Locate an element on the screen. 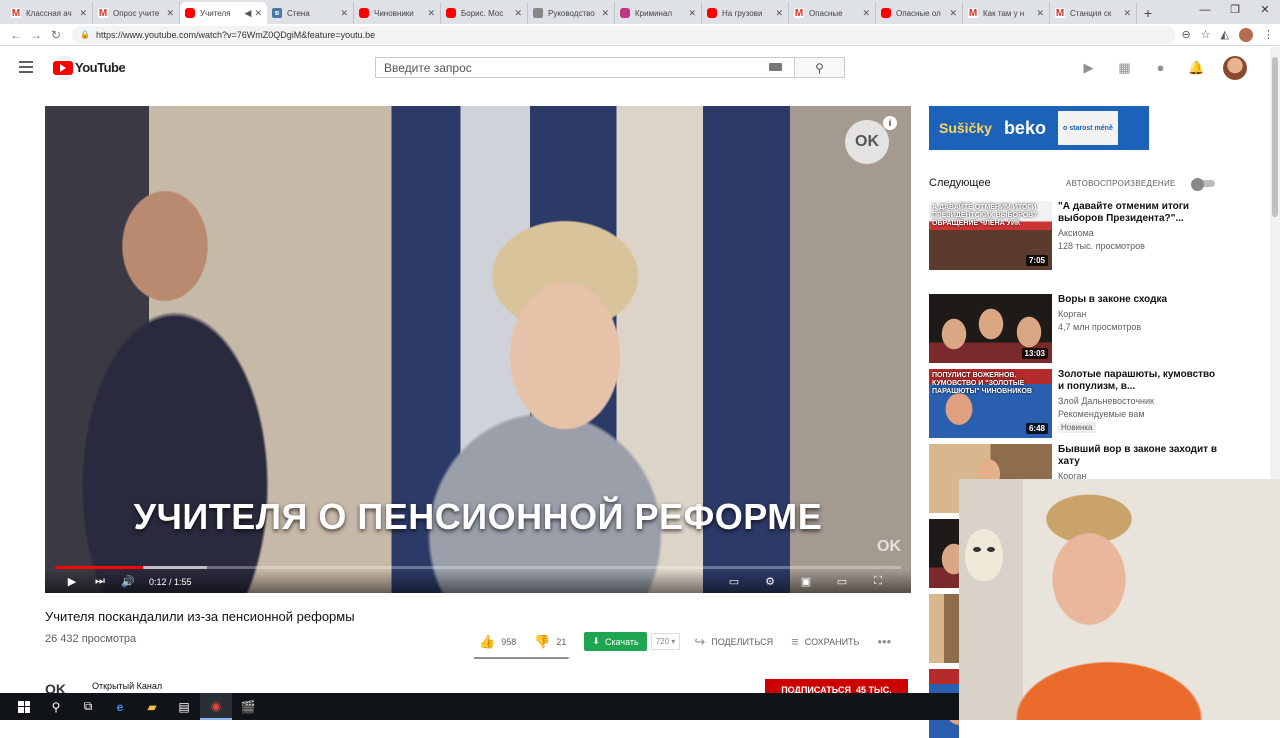 This screenshot has width=1280, height=738. quality-select: 720 ▾ is located at coordinates (665, 641).